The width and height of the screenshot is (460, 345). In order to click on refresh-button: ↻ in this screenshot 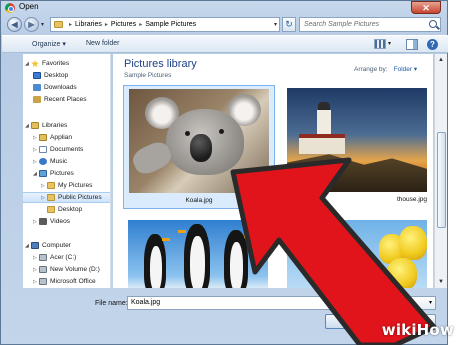, I will do `click(289, 24)`.